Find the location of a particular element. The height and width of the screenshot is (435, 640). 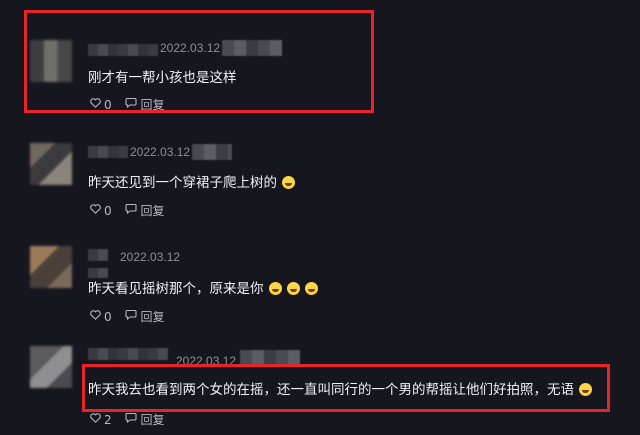

comment-text-body: 昨天看见摇树那个，原来是你 is located at coordinates (176, 289).